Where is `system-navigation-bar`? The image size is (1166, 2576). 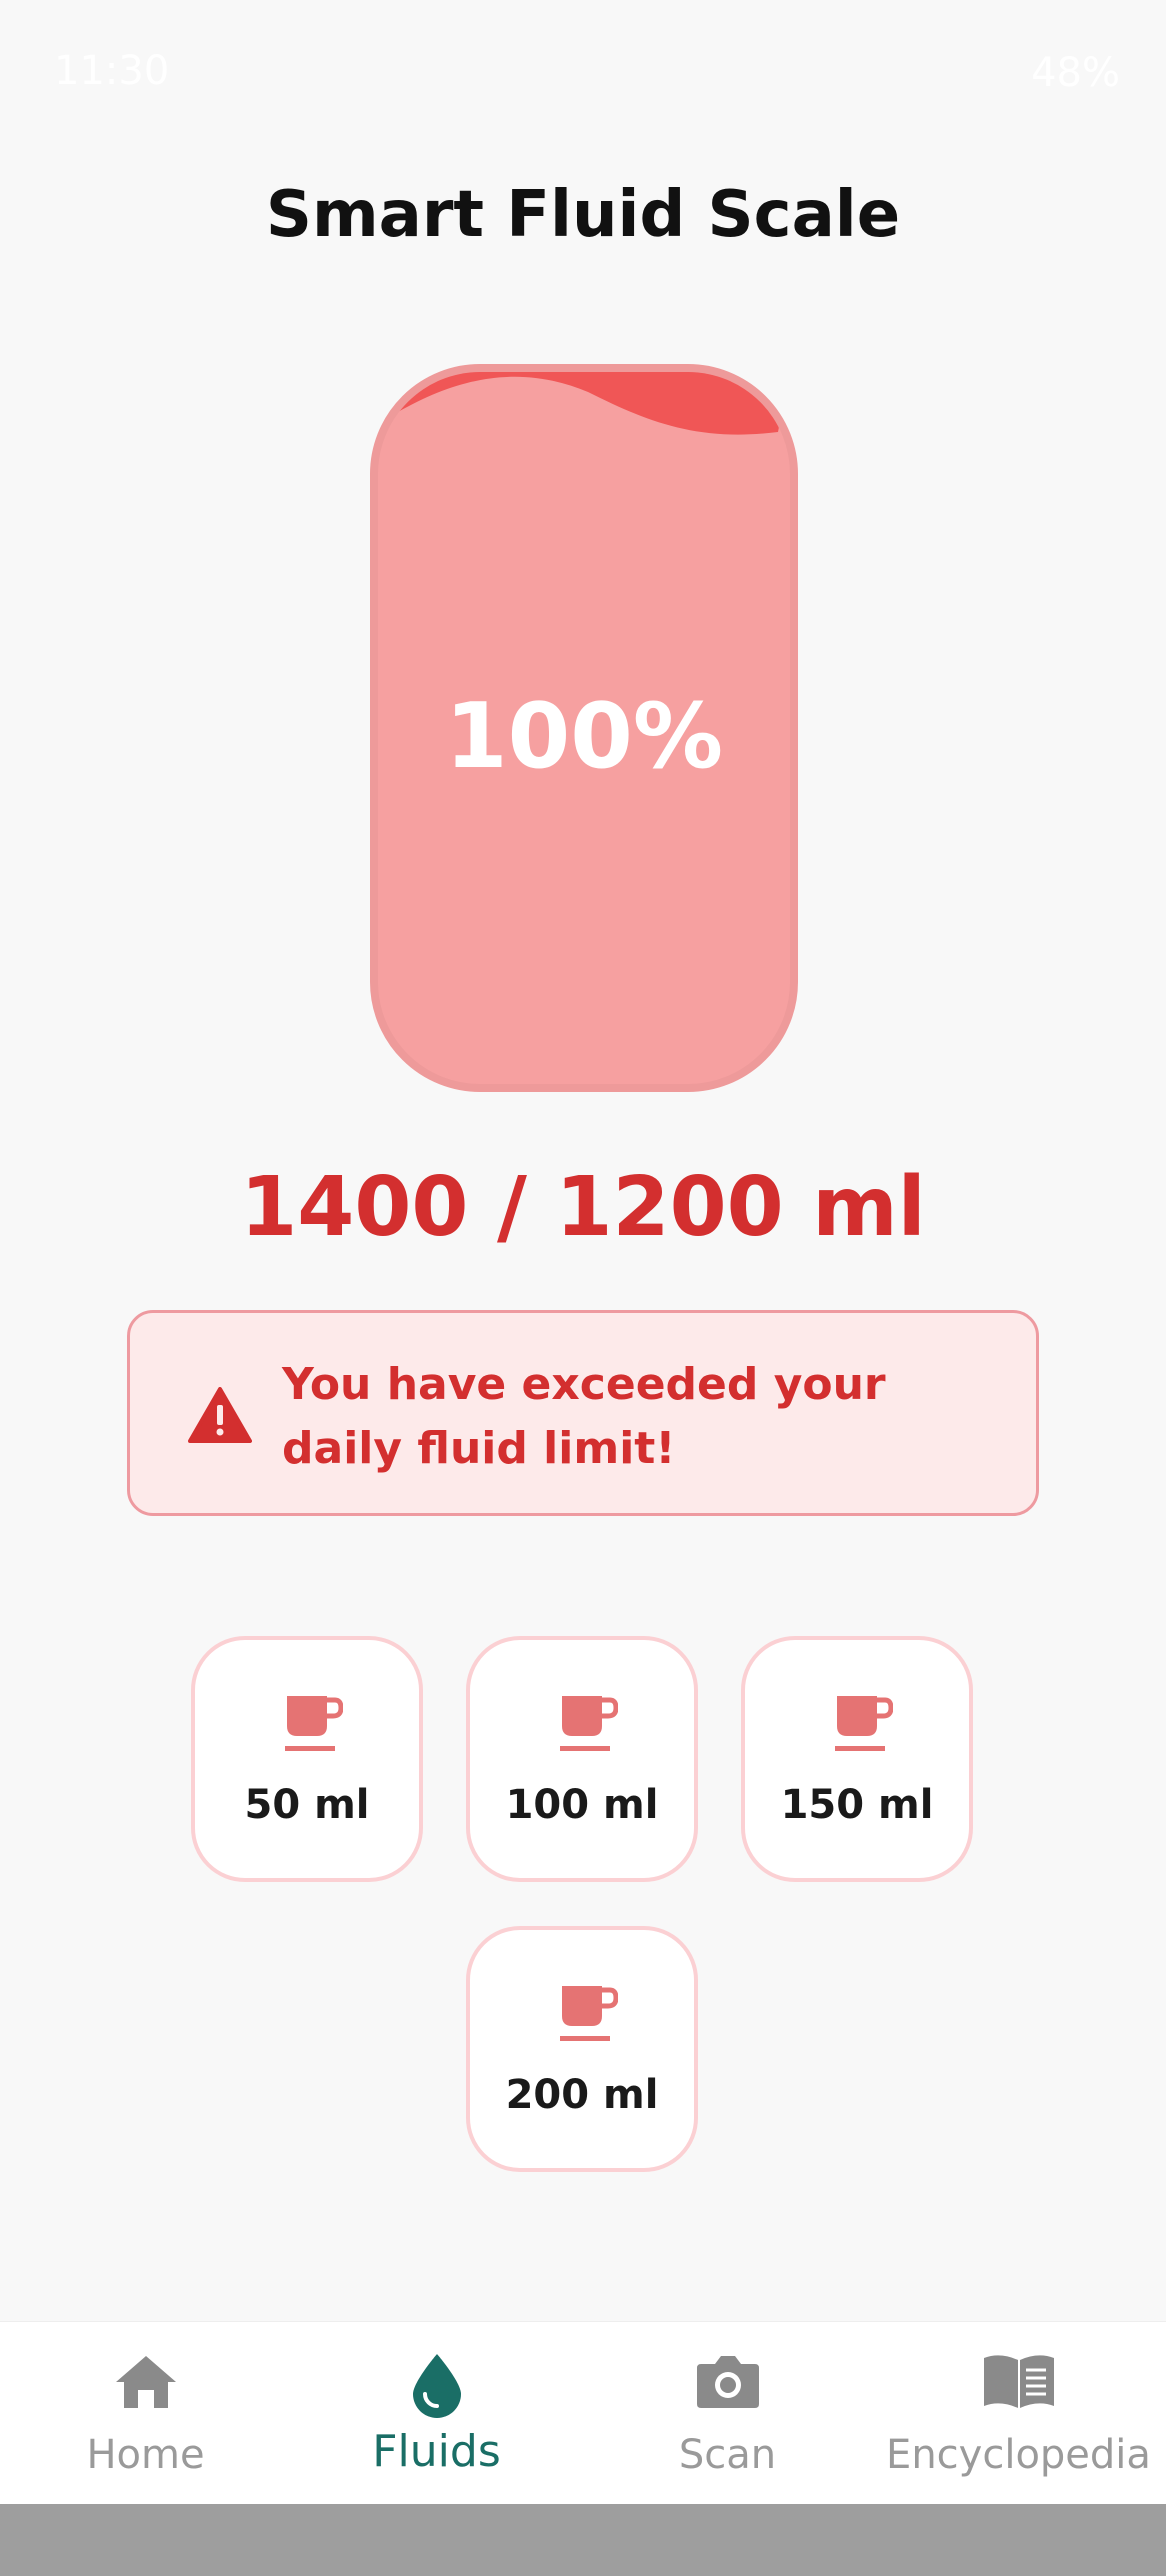 system-navigation-bar is located at coordinates (583, 2540).